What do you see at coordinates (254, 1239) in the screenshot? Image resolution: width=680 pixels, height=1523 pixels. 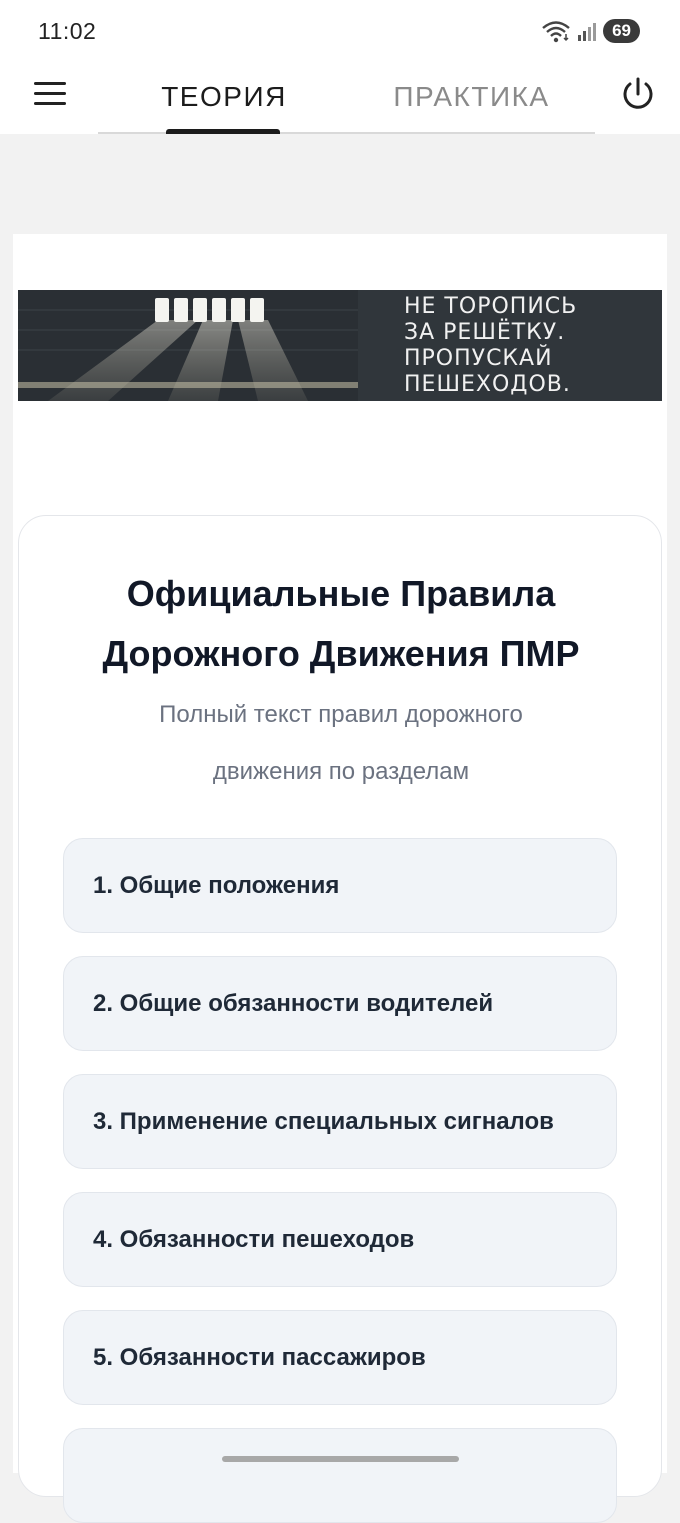 I see `section-label: 4. Обязанности пешеходов` at bounding box center [254, 1239].